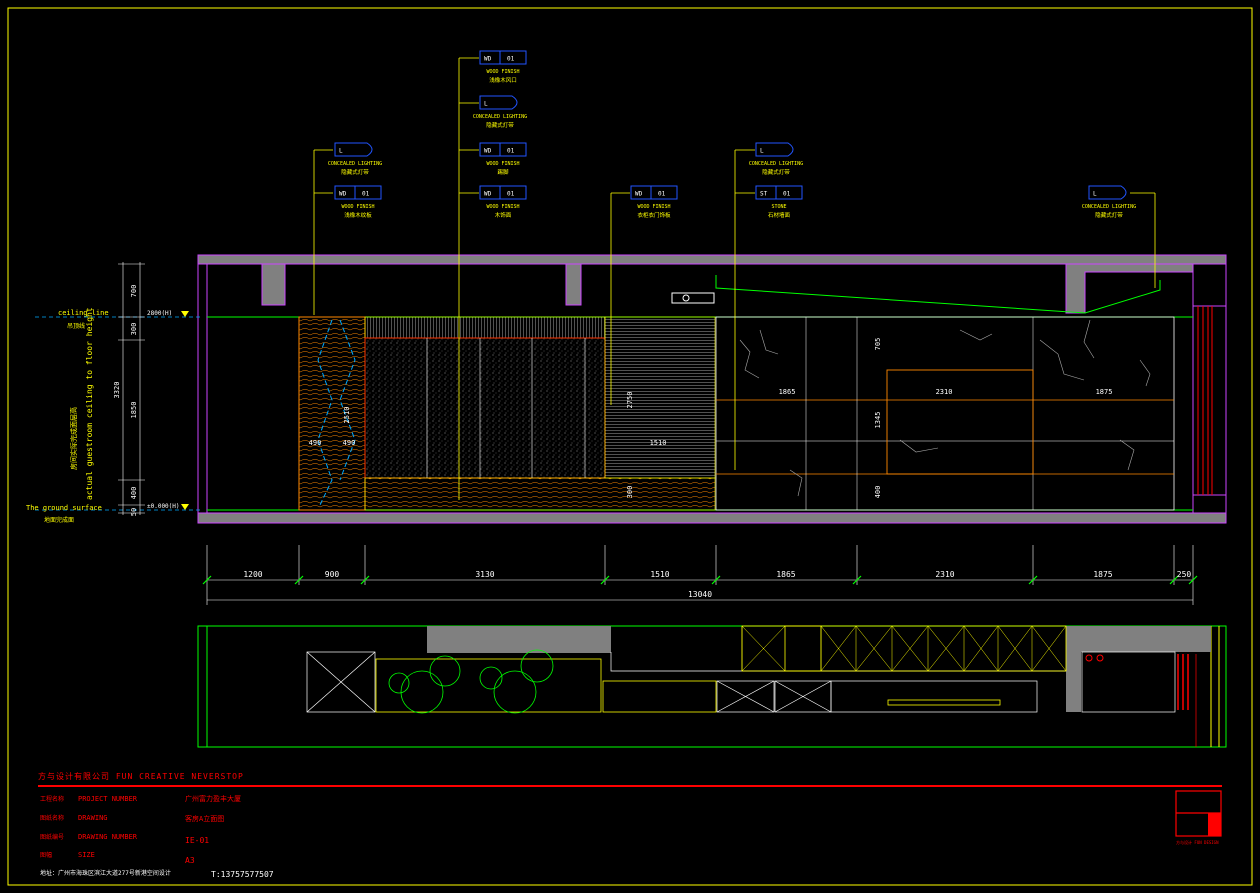 Image resolution: width=1260 pixels, height=893 pixels. What do you see at coordinates (1198, 817) in the screenshot?
I see `firm-logo: 方与设计 FUN DESIGN` at bounding box center [1198, 817].